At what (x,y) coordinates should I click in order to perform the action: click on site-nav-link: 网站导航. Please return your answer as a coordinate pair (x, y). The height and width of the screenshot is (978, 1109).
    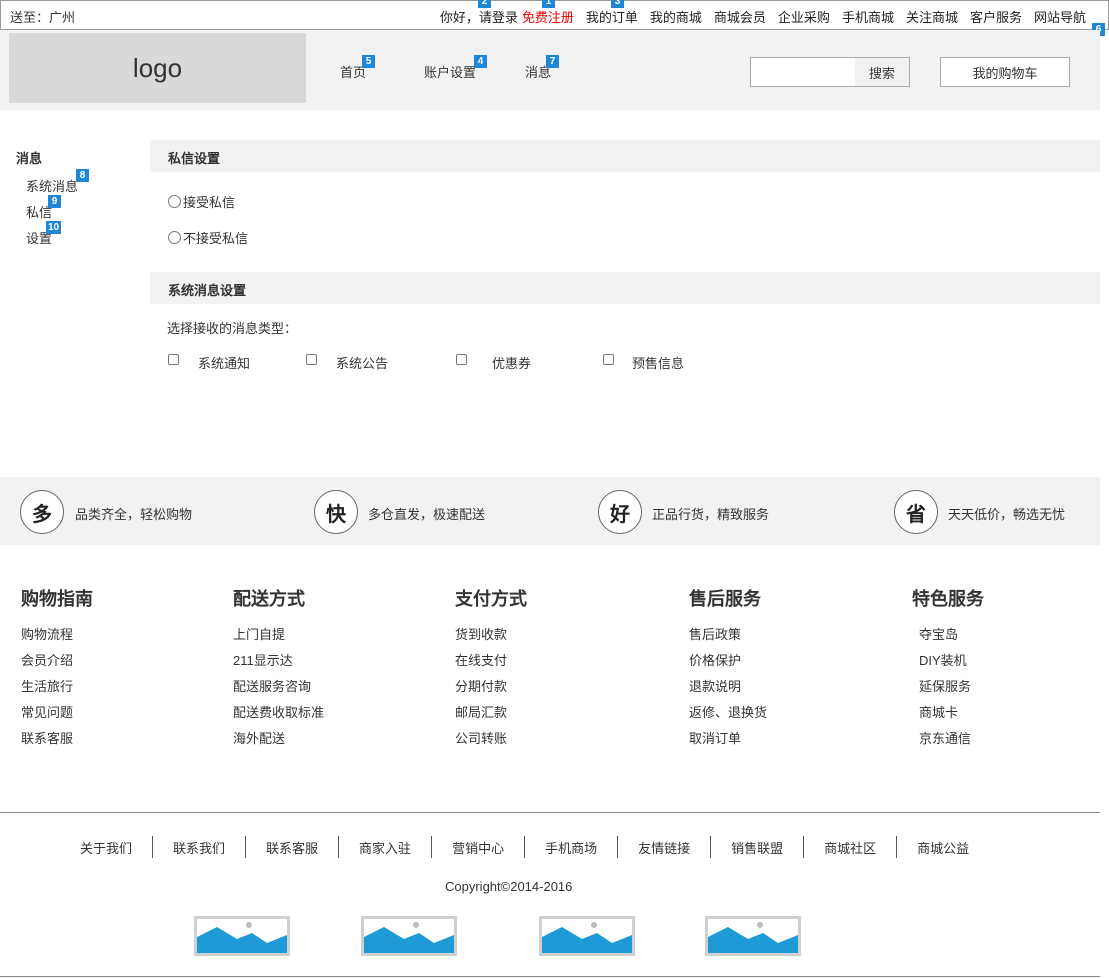
    Looking at the image, I should click on (1060, 16).